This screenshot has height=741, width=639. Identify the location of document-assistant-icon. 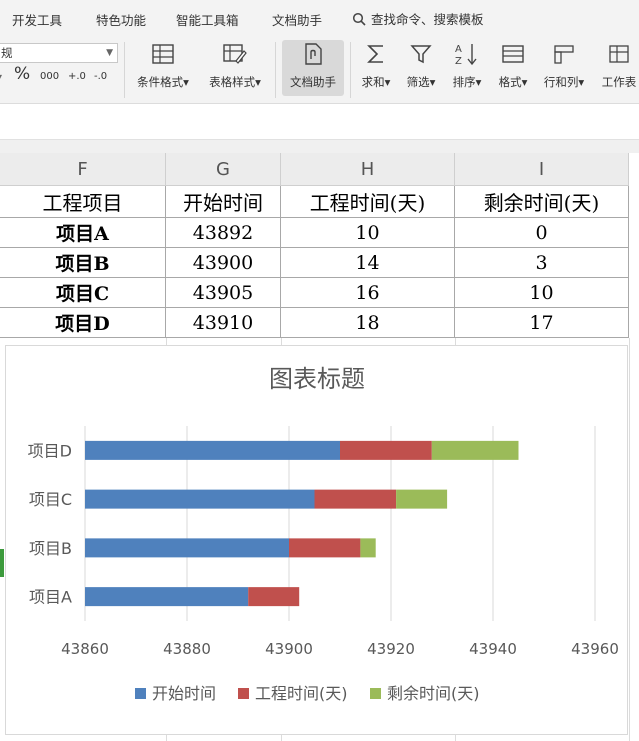
(313, 54).